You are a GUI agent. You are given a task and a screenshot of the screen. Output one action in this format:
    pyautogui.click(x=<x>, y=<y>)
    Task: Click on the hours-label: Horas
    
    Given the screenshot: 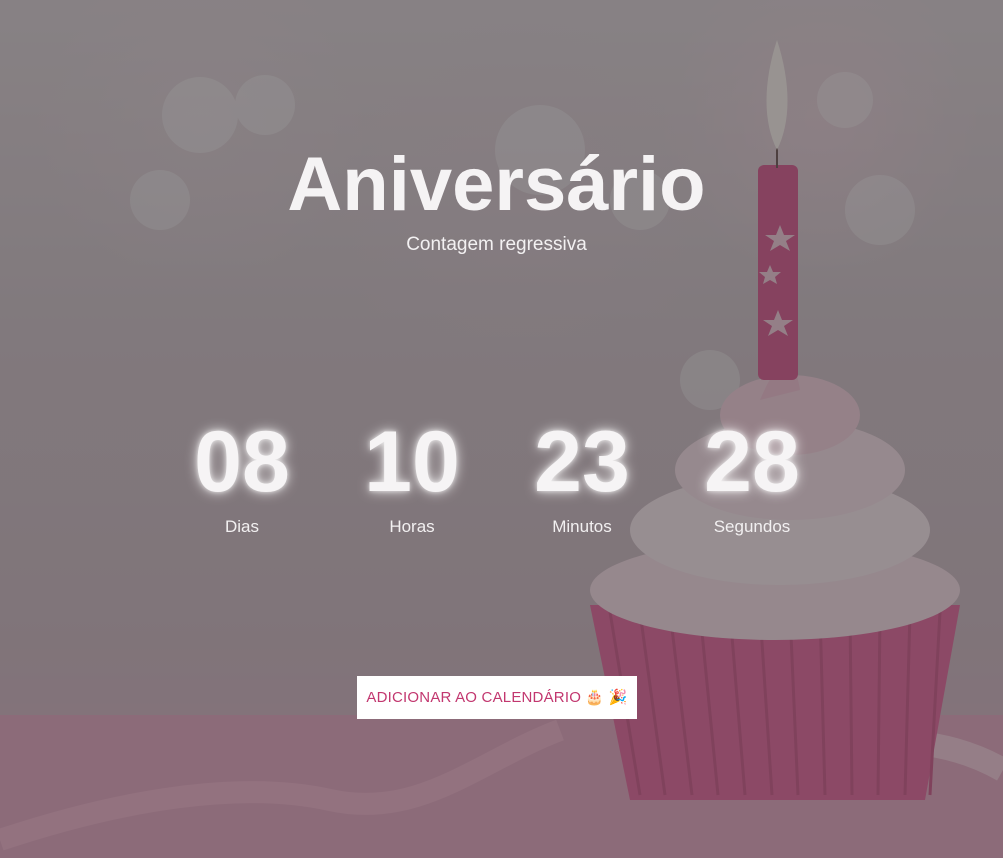 What is the action you would take?
    pyautogui.click(x=412, y=526)
    